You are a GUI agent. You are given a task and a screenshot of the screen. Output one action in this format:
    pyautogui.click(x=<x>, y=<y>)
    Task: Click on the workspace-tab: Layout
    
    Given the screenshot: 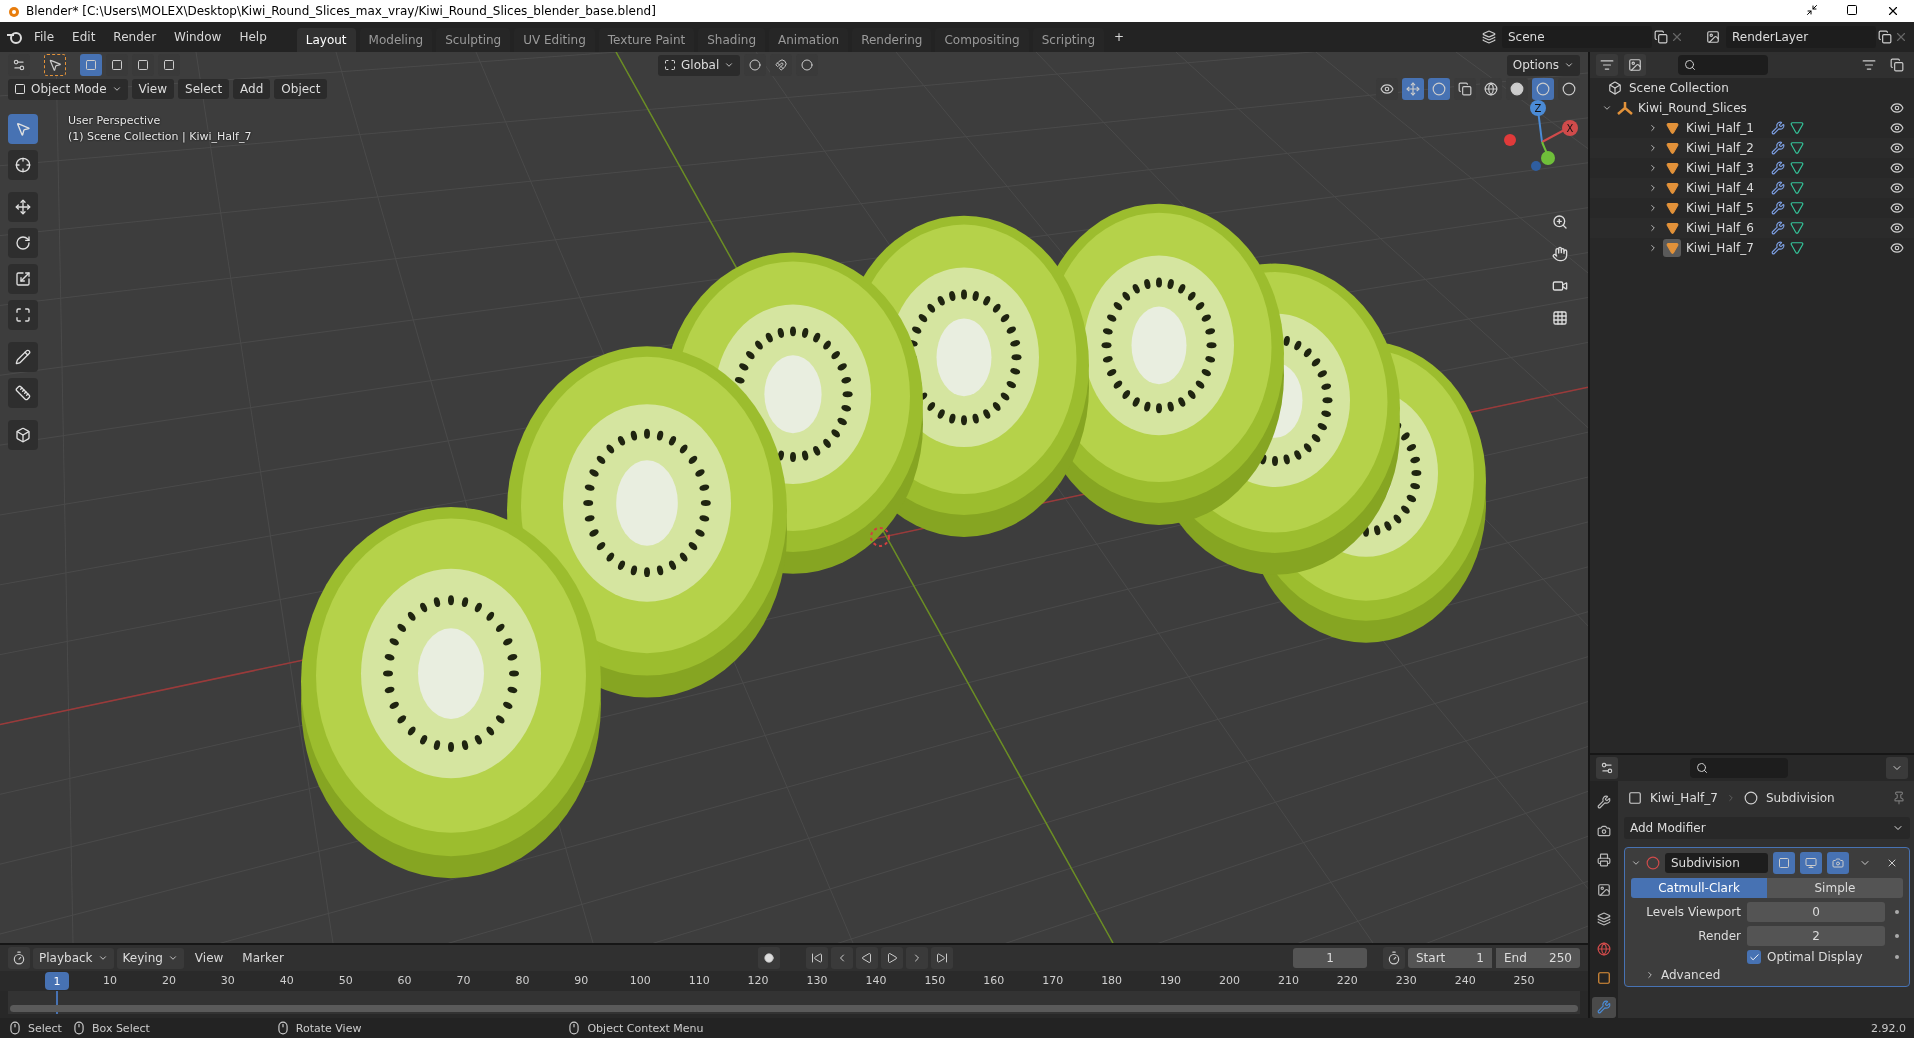 What is the action you would take?
    pyautogui.click(x=326, y=40)
    